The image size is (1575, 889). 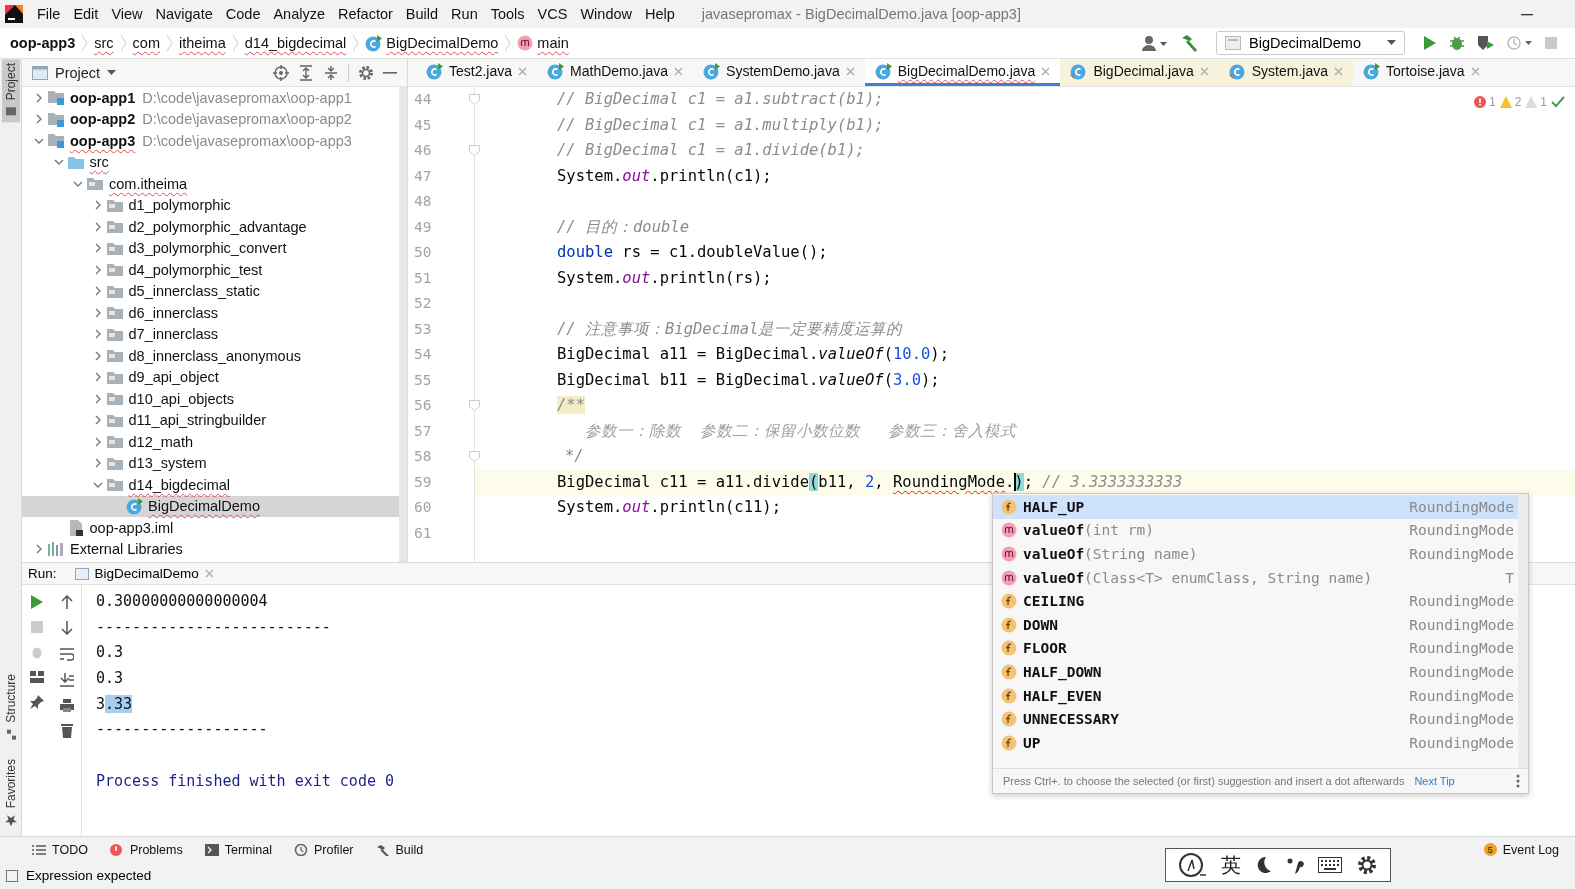 I want to click on tree-item: d14_bigdecimal, so click(x=210, y=485).